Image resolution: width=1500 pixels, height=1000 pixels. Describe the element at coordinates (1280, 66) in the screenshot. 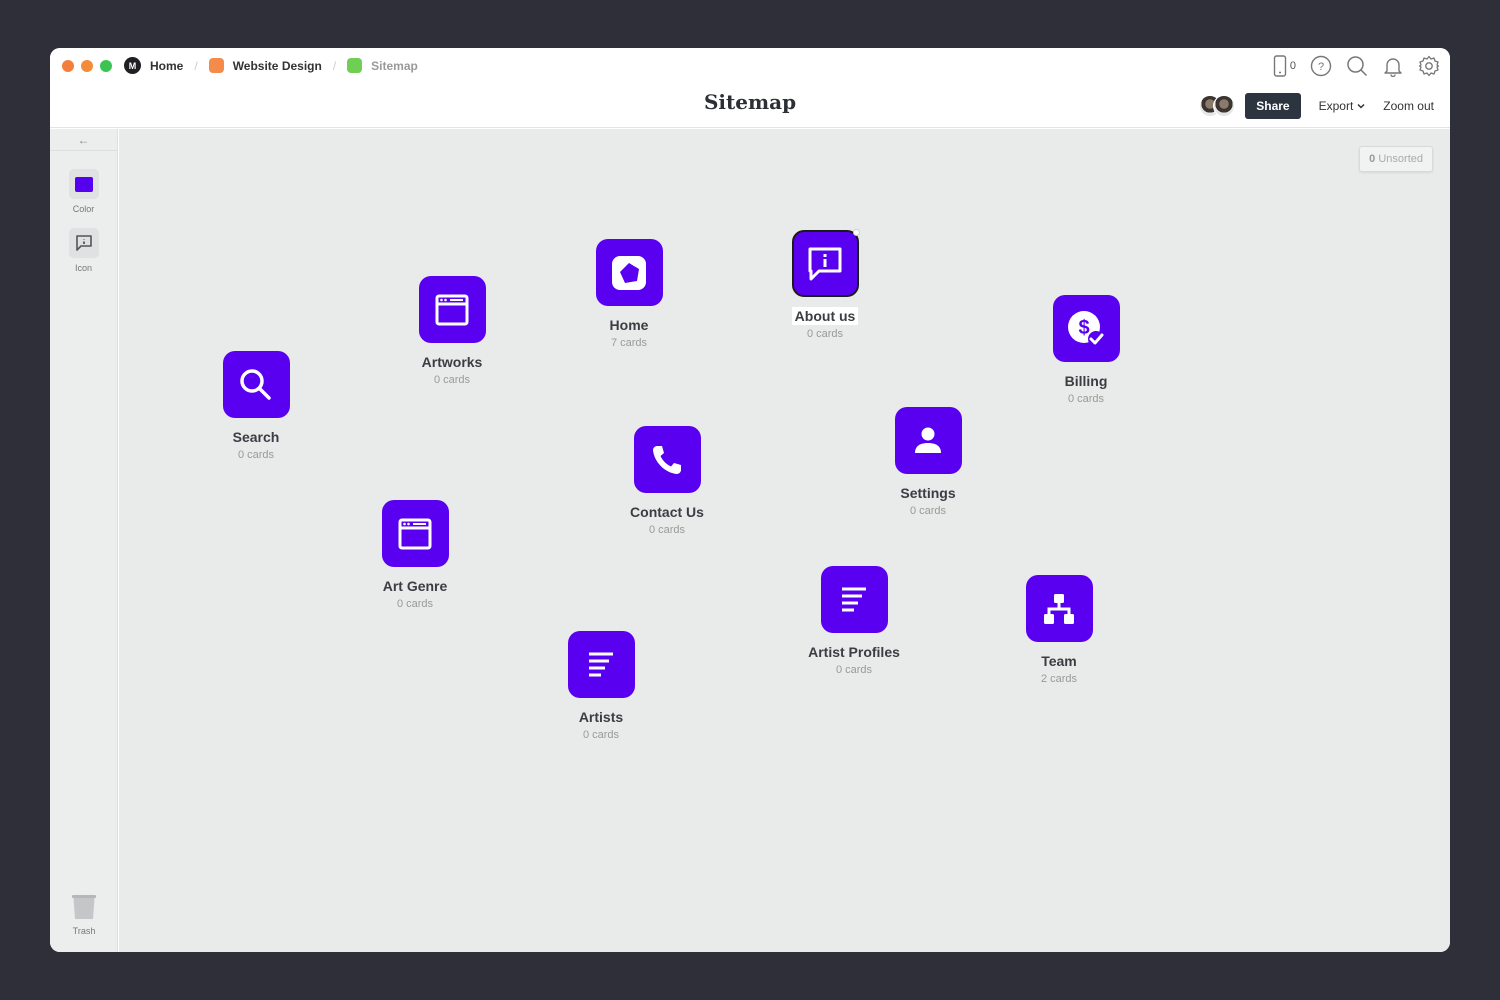

I see `mobile-device-icon` at that location.